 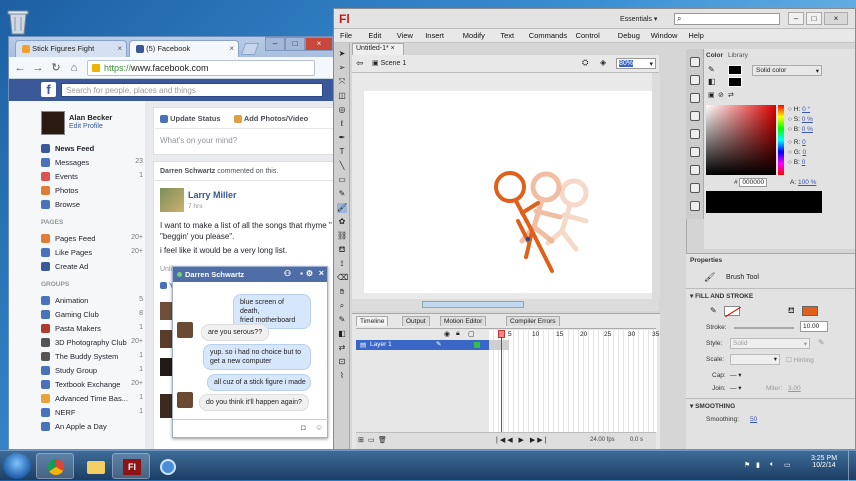 I want to click on smoothing-value: 50, so click(x=753, y=419).